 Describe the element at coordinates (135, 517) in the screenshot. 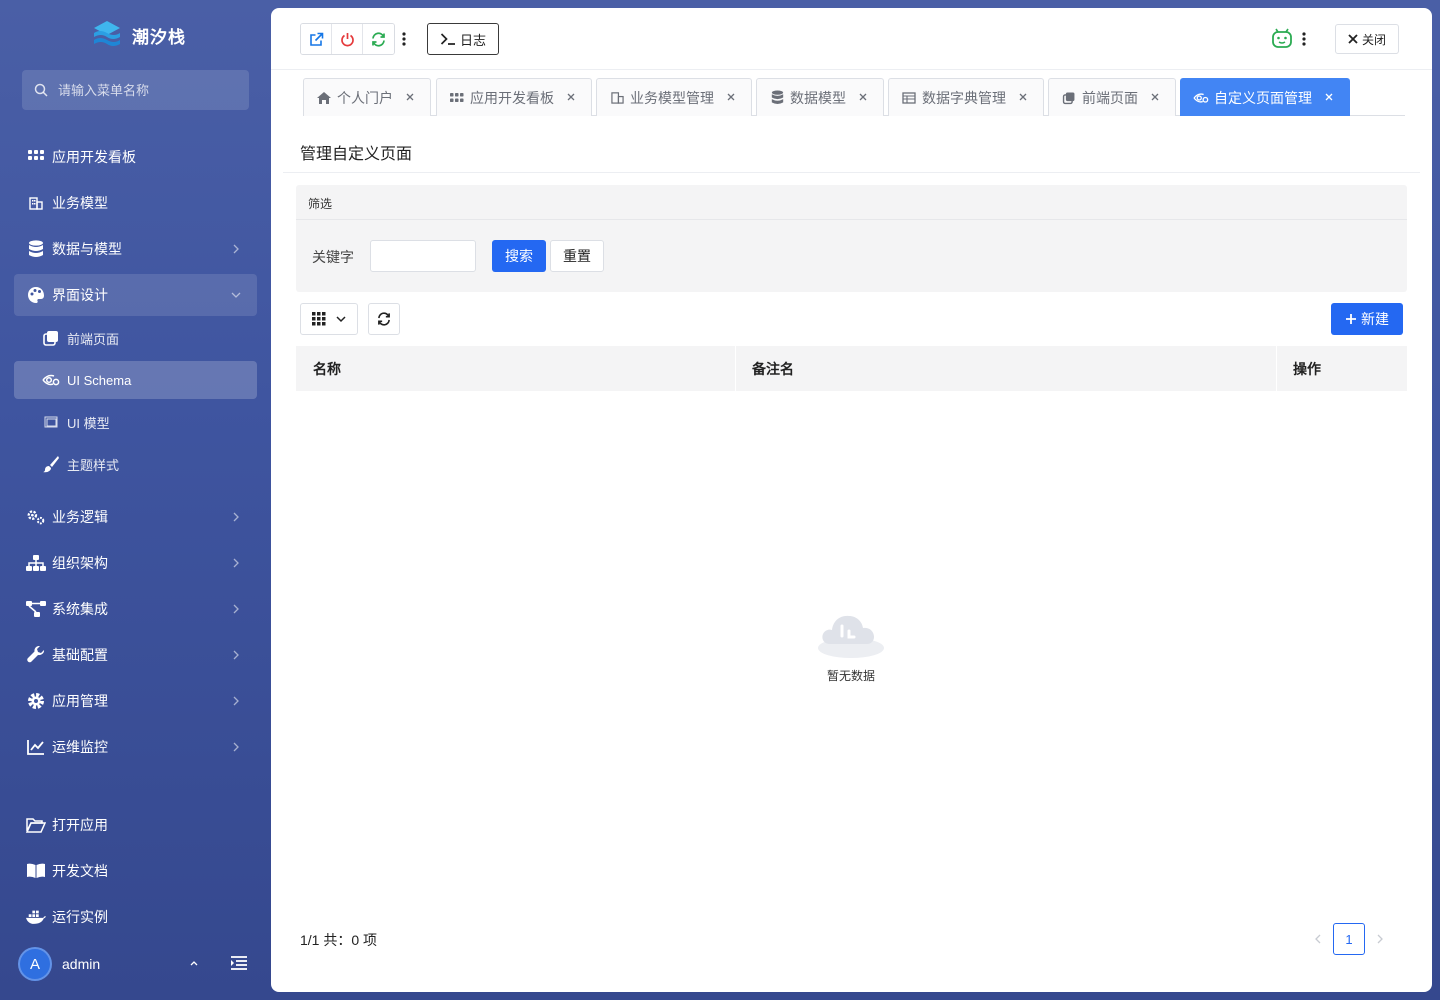

I see `sidebar-item-business-logic: 业务逻辑` at that location.